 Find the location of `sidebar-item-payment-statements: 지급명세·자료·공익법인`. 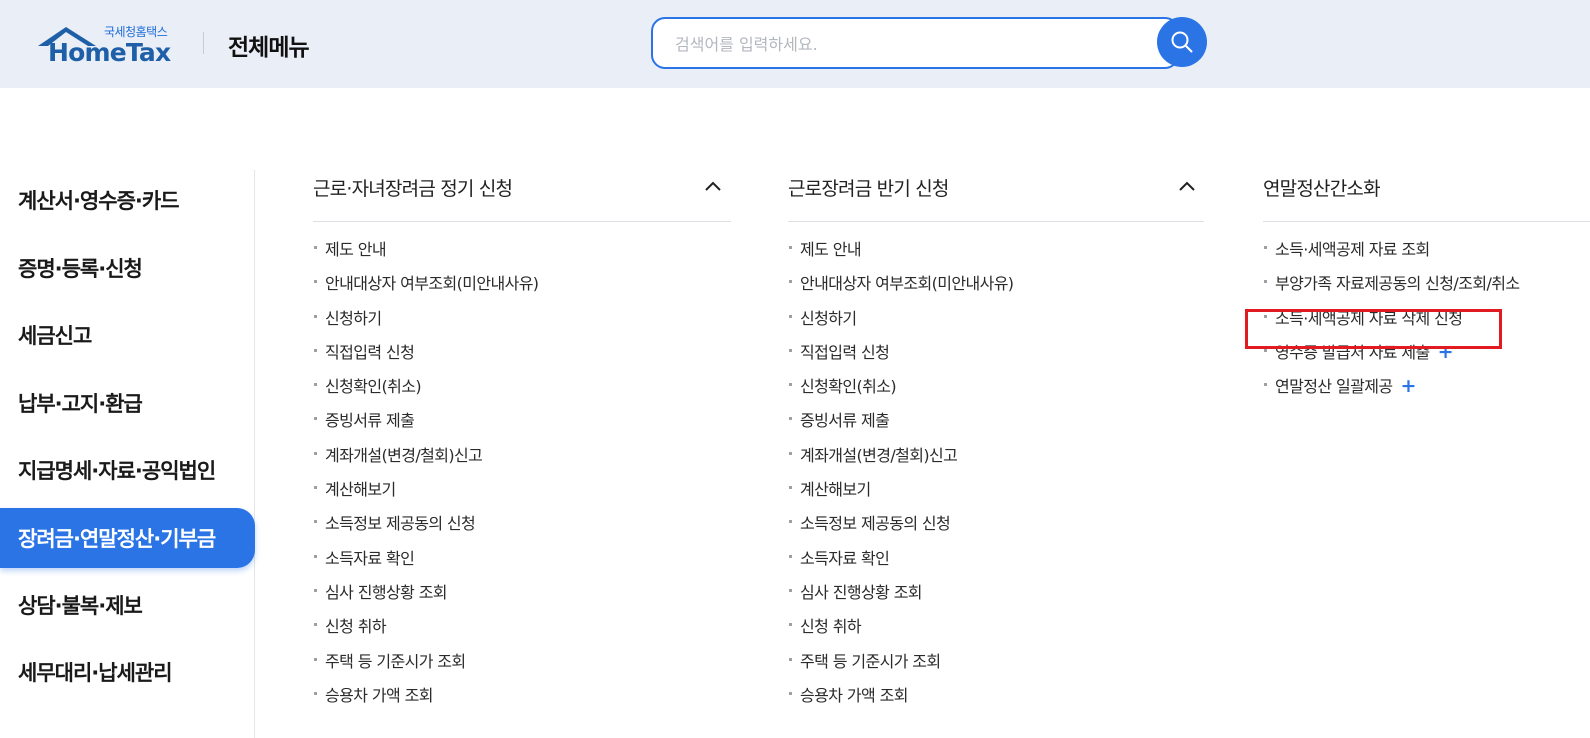

sidebar-item-payment-statements: 지급명세·자료·공익법인 is located at coordinates (127, 470).